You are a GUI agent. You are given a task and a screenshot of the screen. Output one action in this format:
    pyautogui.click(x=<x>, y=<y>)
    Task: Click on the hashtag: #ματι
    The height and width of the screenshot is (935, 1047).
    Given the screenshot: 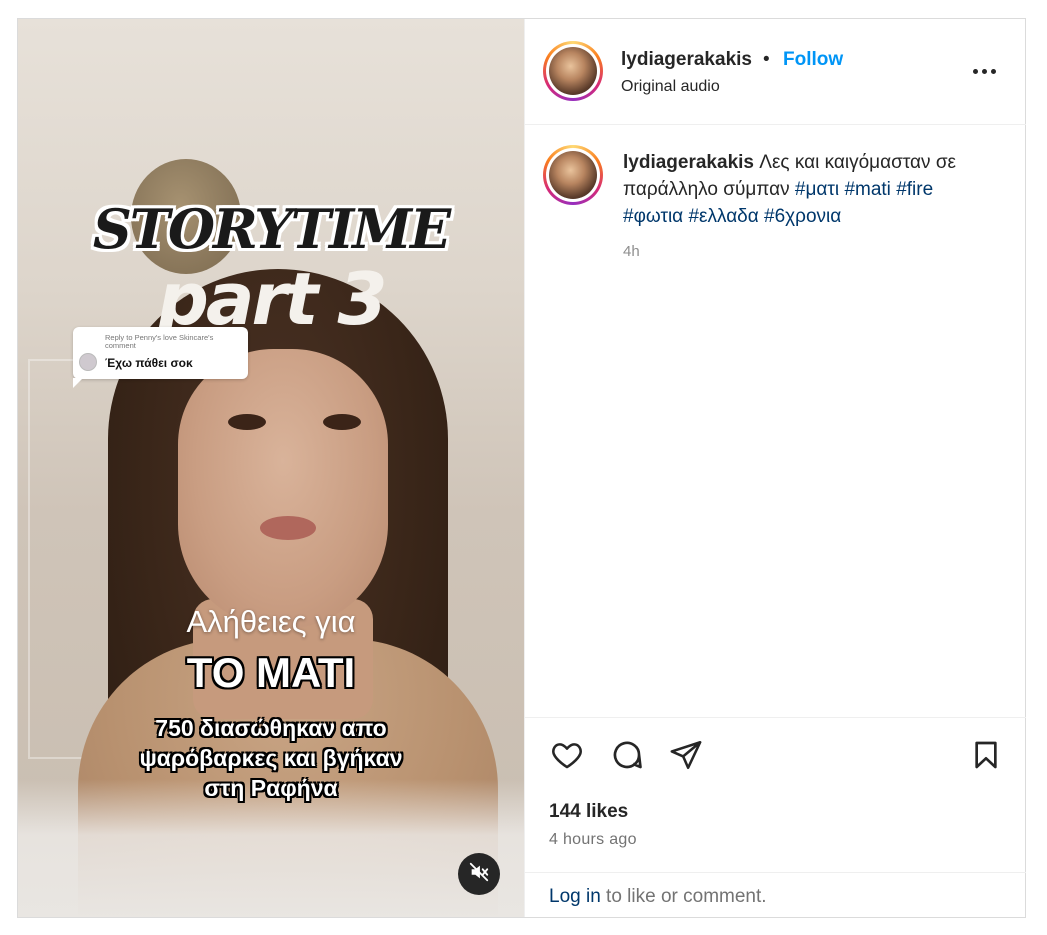 What is the action you would take?
    pyautogui.click(x=817, y=189)
    